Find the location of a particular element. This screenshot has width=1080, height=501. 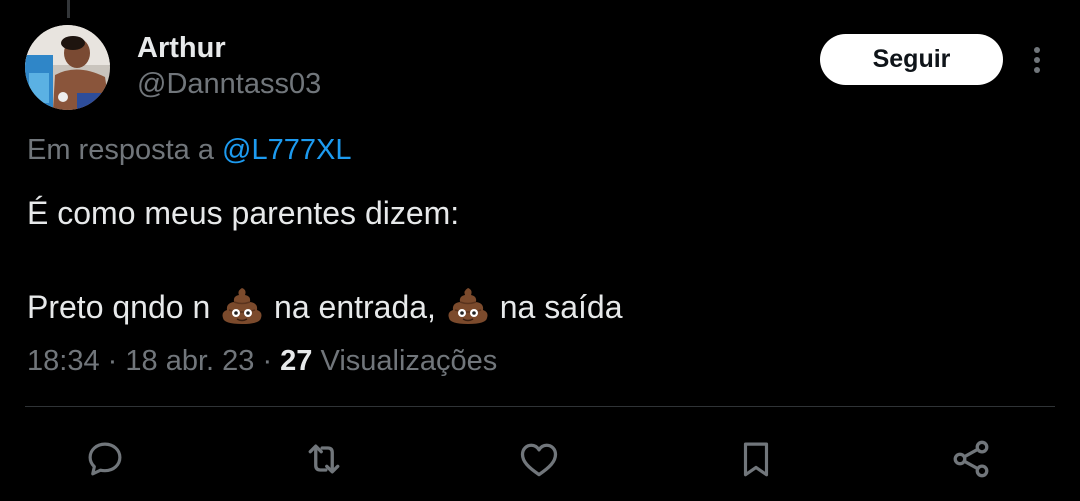

tweet-text-part-3: na saída is located at coordinates (561, 307).